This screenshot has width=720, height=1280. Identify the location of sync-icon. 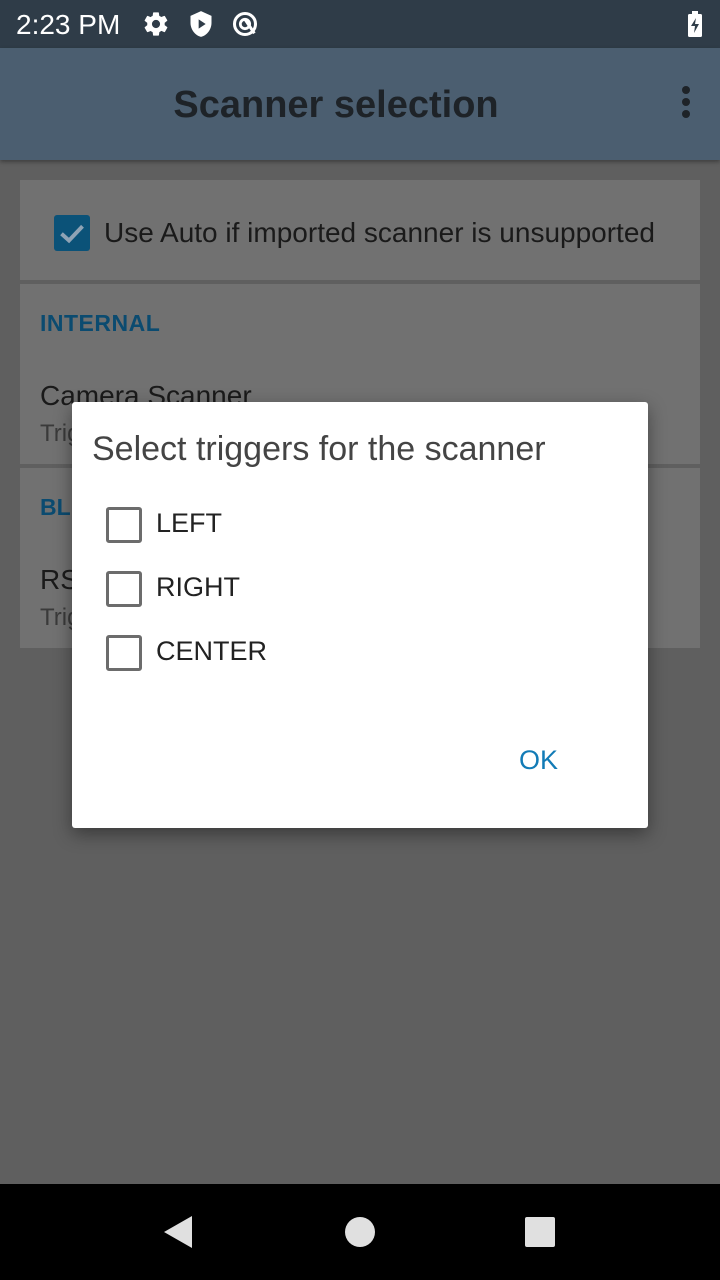
(245, 24).